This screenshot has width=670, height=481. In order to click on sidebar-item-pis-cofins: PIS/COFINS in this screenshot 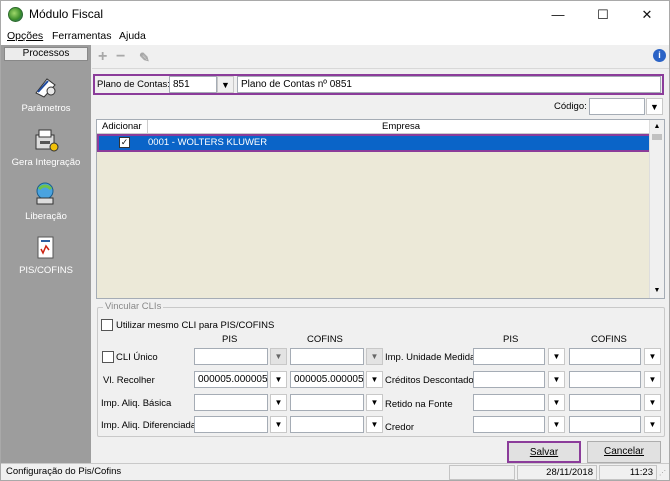, I will do `click(46, 255)`.